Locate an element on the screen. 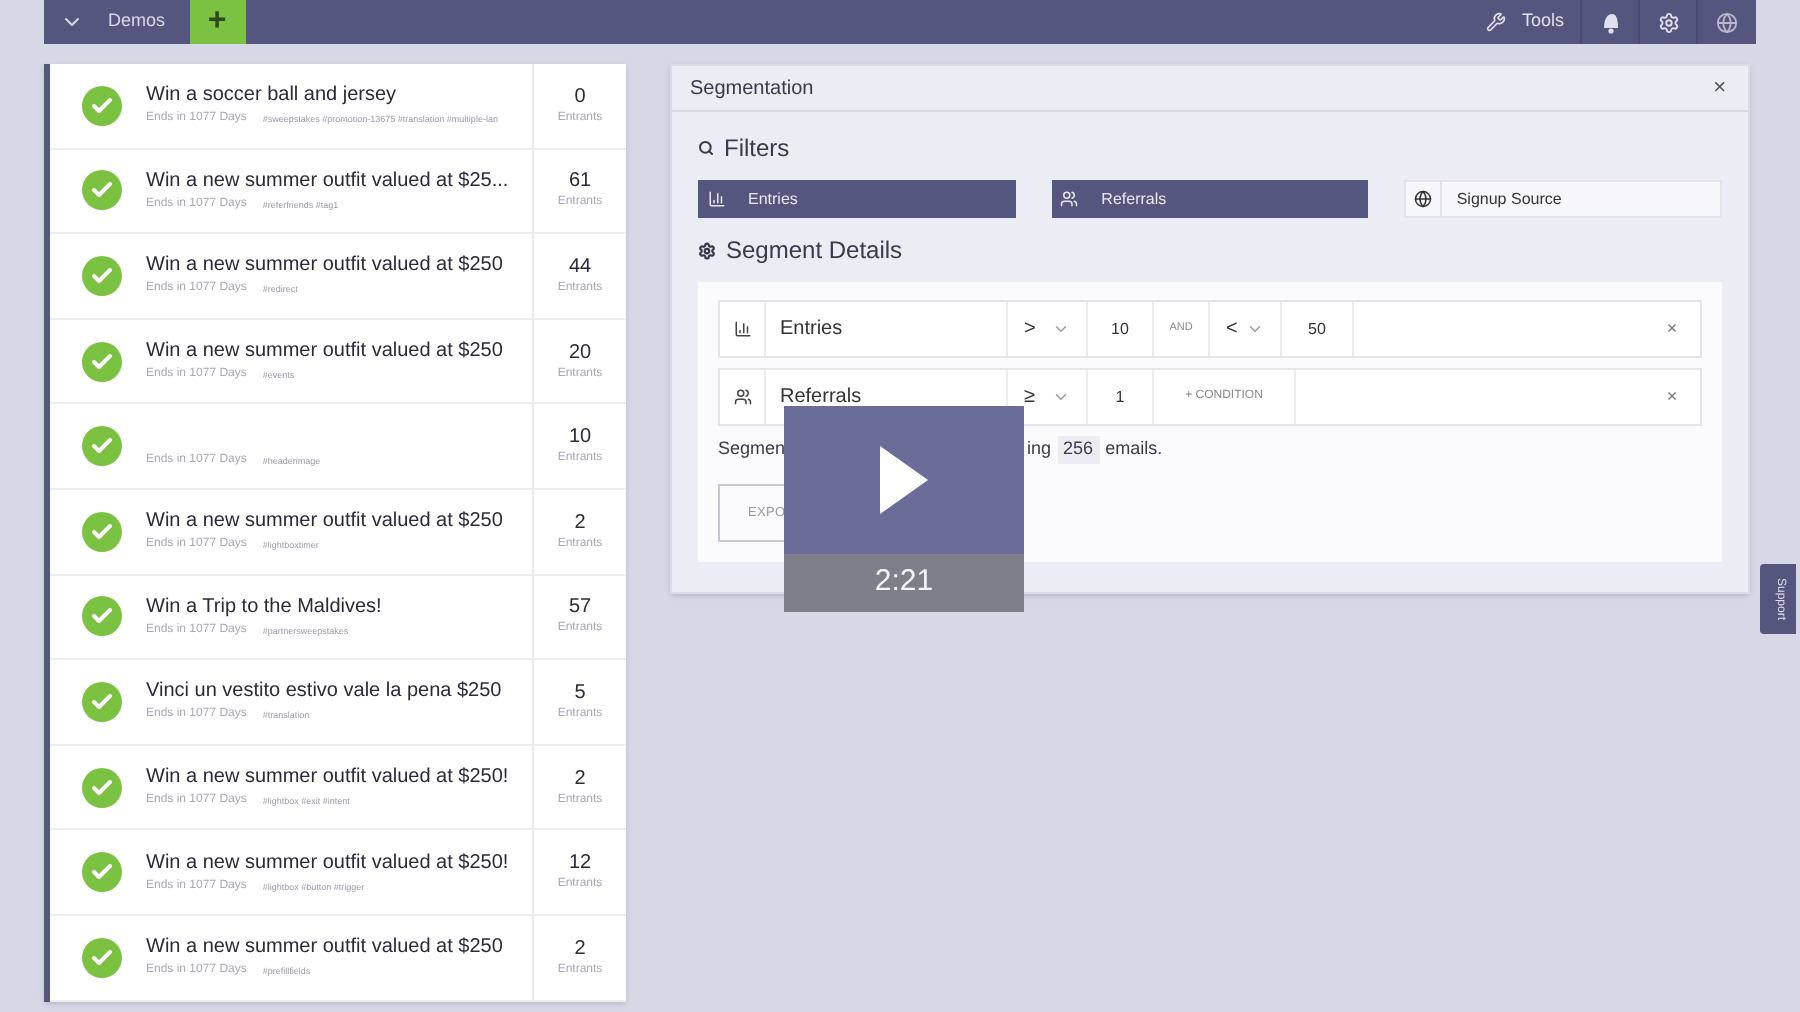 The width and height of the screenshot is (1800, 1012). play-icon is located at coordinates (904, 480).